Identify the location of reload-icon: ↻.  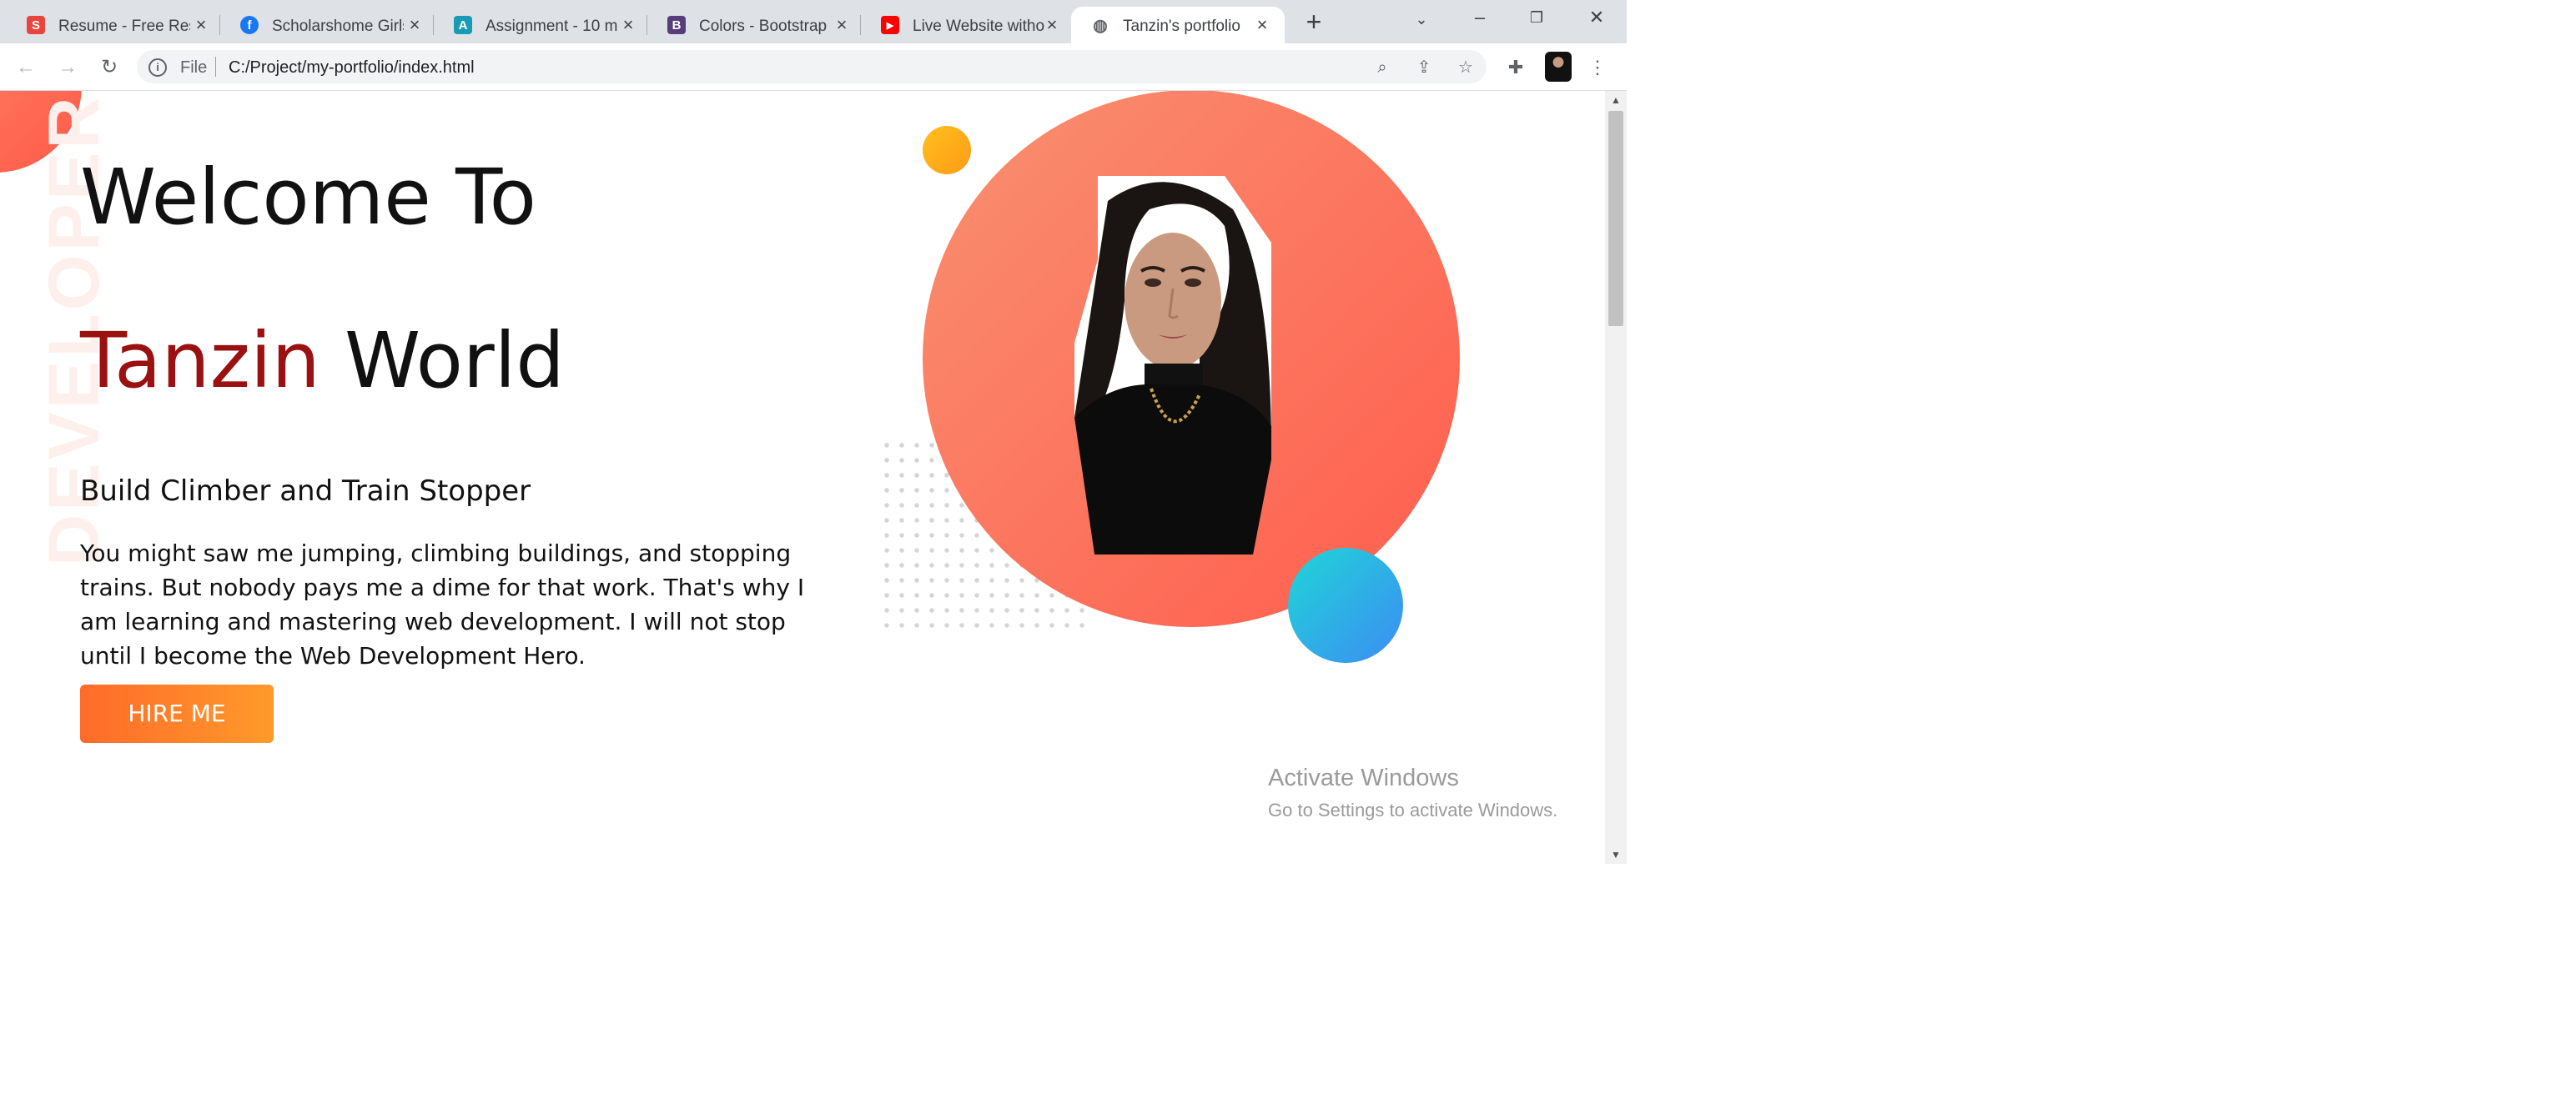
(109, 67).